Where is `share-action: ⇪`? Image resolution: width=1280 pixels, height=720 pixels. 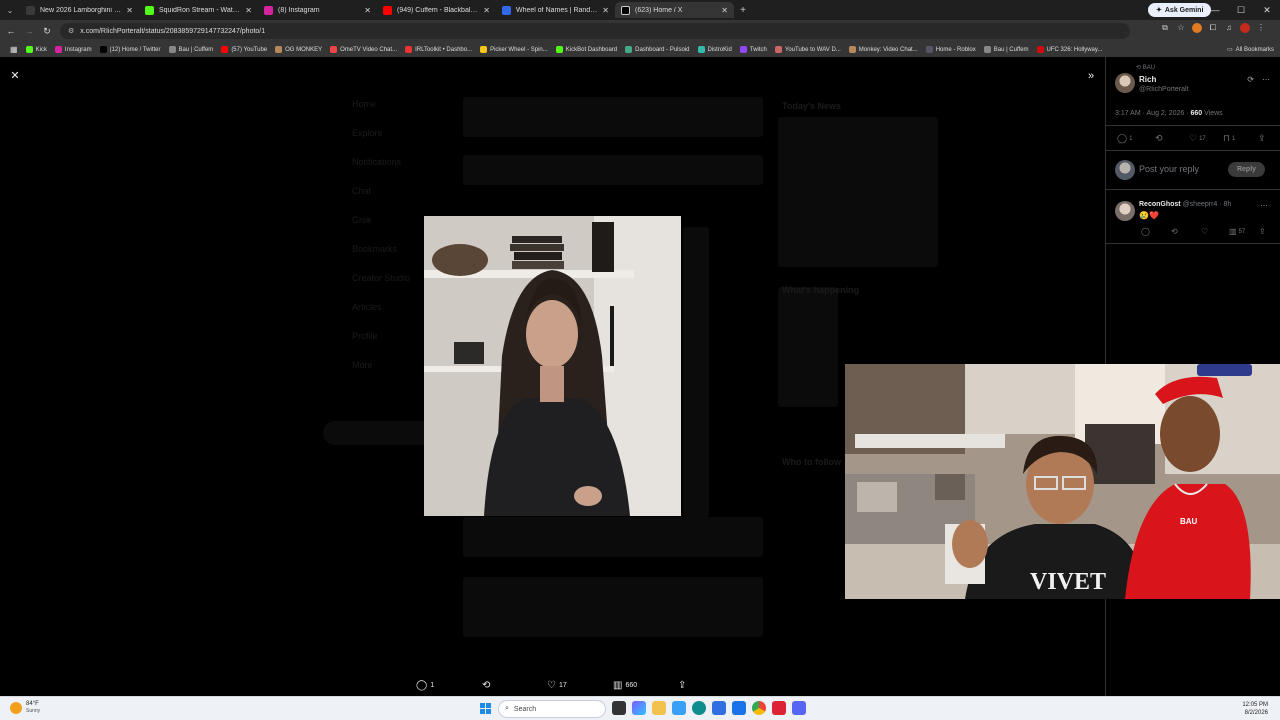
share-action: ⇪ is located at coordinates (682, 685).